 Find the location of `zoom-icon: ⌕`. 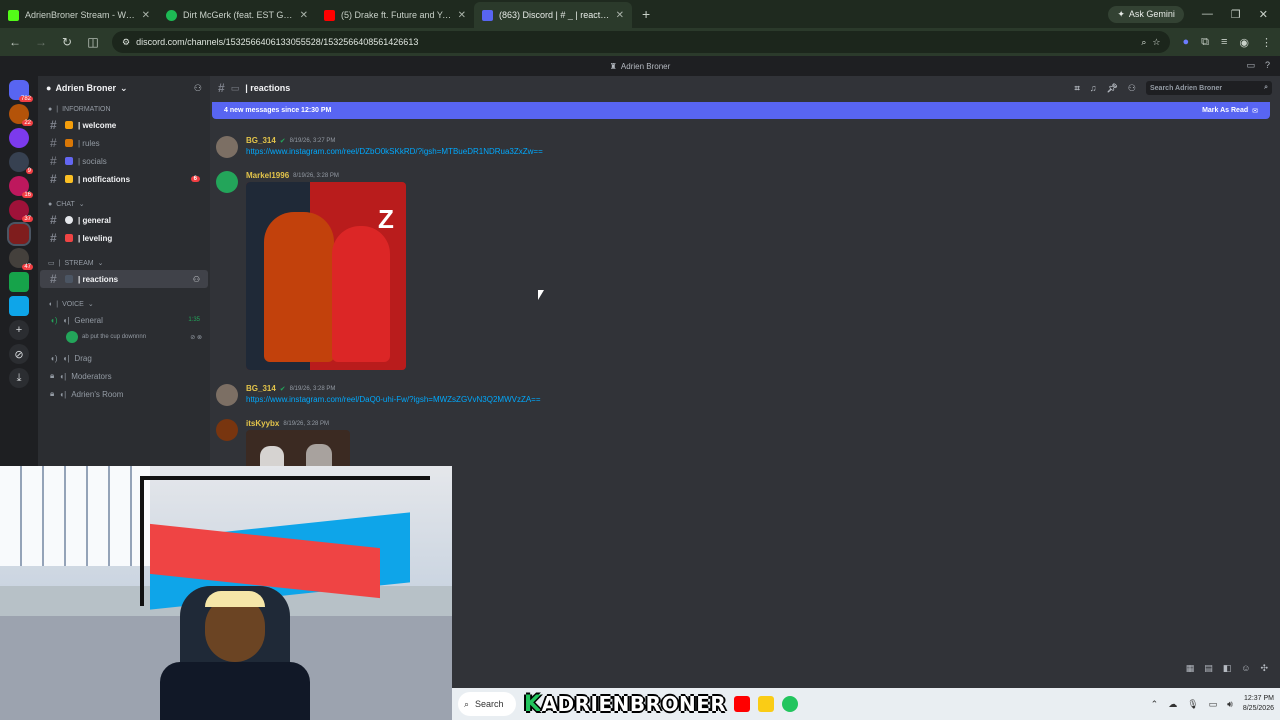

zoom-icon: ⌕ is located at coordinates (1143, 42).